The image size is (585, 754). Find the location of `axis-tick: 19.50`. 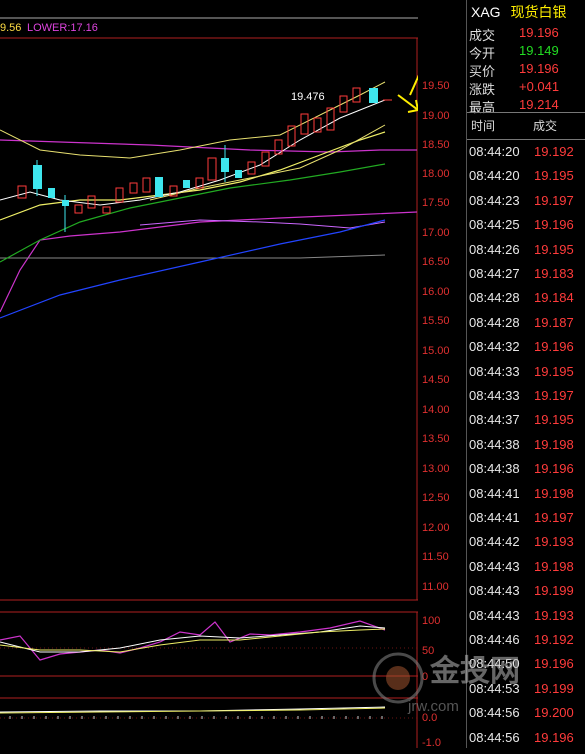

axis-tick: 19.50 is located at coordinates (436, 86).